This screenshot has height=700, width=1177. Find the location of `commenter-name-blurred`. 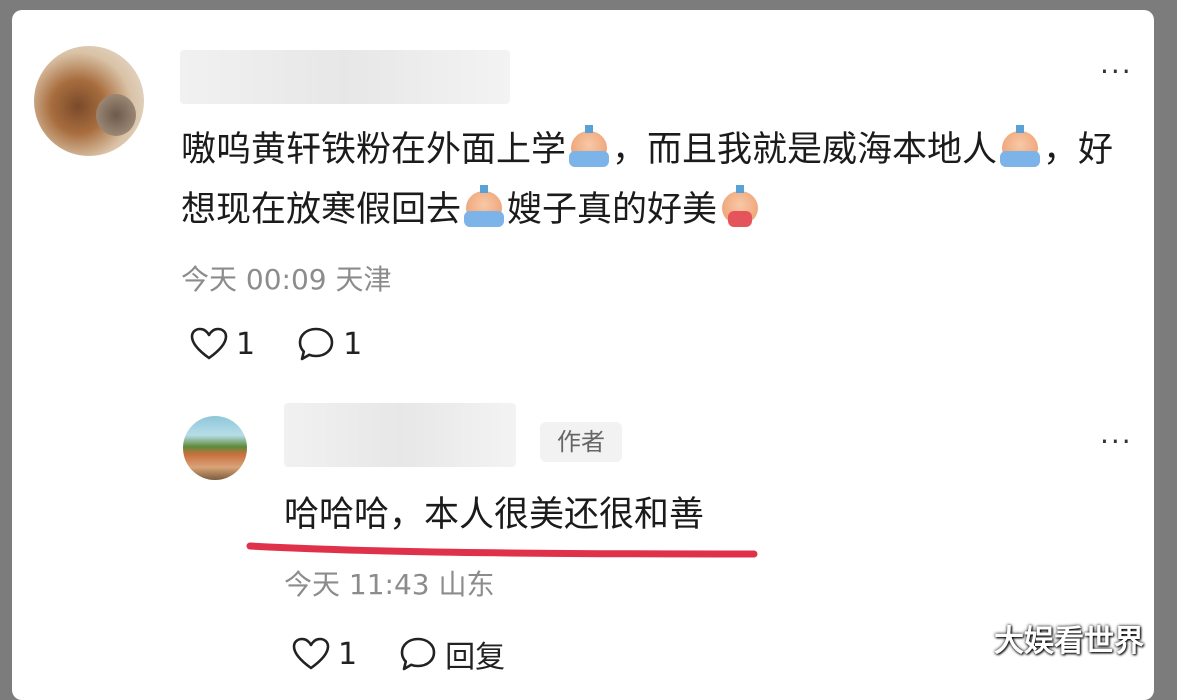

commenter-name-blurred is located at coordinates (345, 77).